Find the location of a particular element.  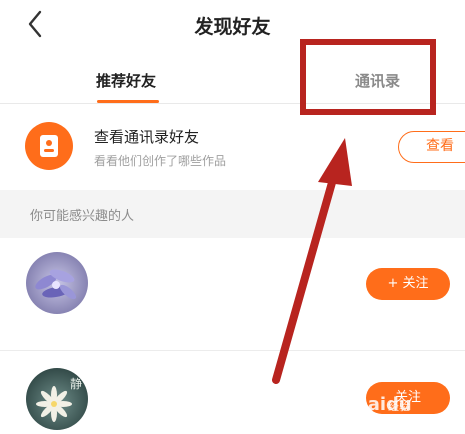

top-bar: 发现好友 is located at coordinates (232, 26).